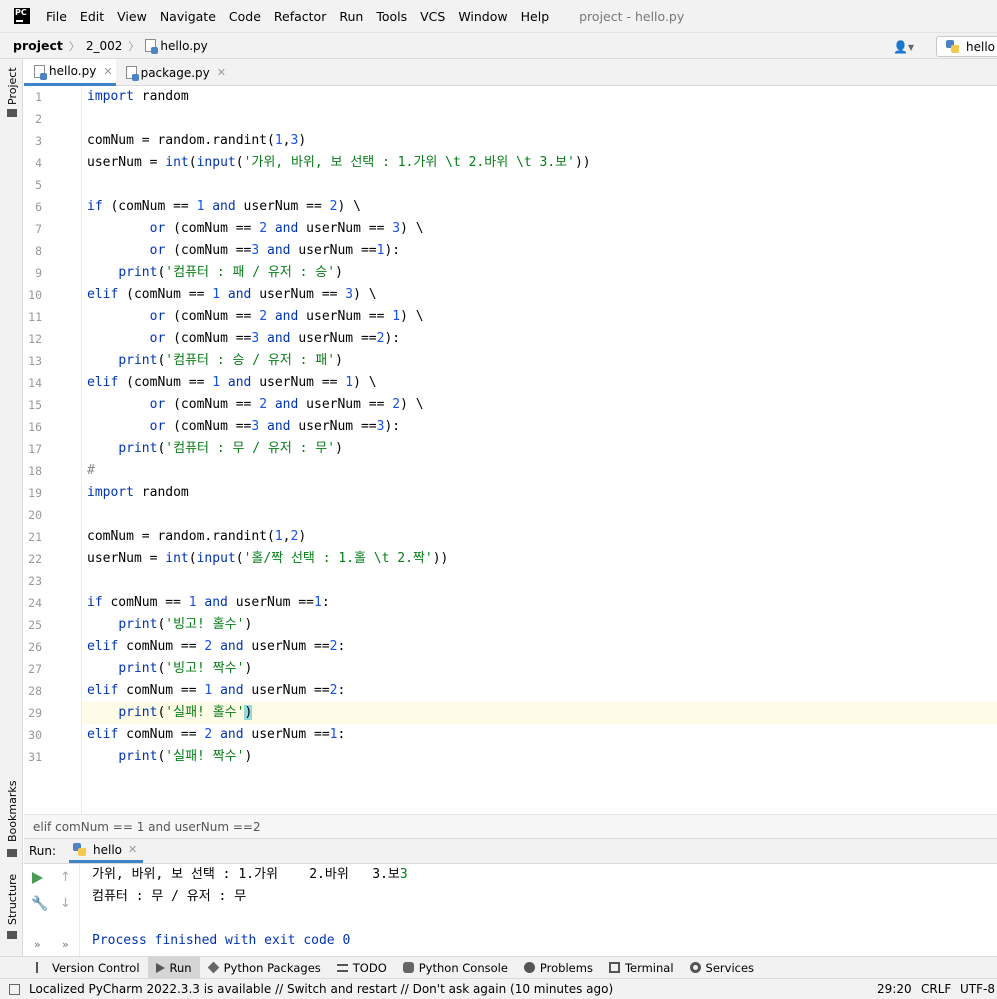  Describe the element at coordinates (216, 647) in the screenshot. I see `code-line: elif comNum == 2 and userNum ==2:` at that location.